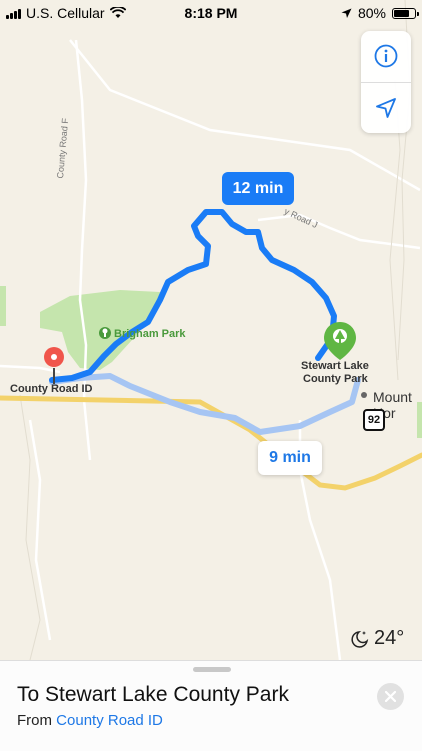 The height and width of the screenshot is (751, 422). What do you see at coordinates (371, 13) in the screenshot?
I see `battery-percent: 80%` at bounding box center [371, 13].